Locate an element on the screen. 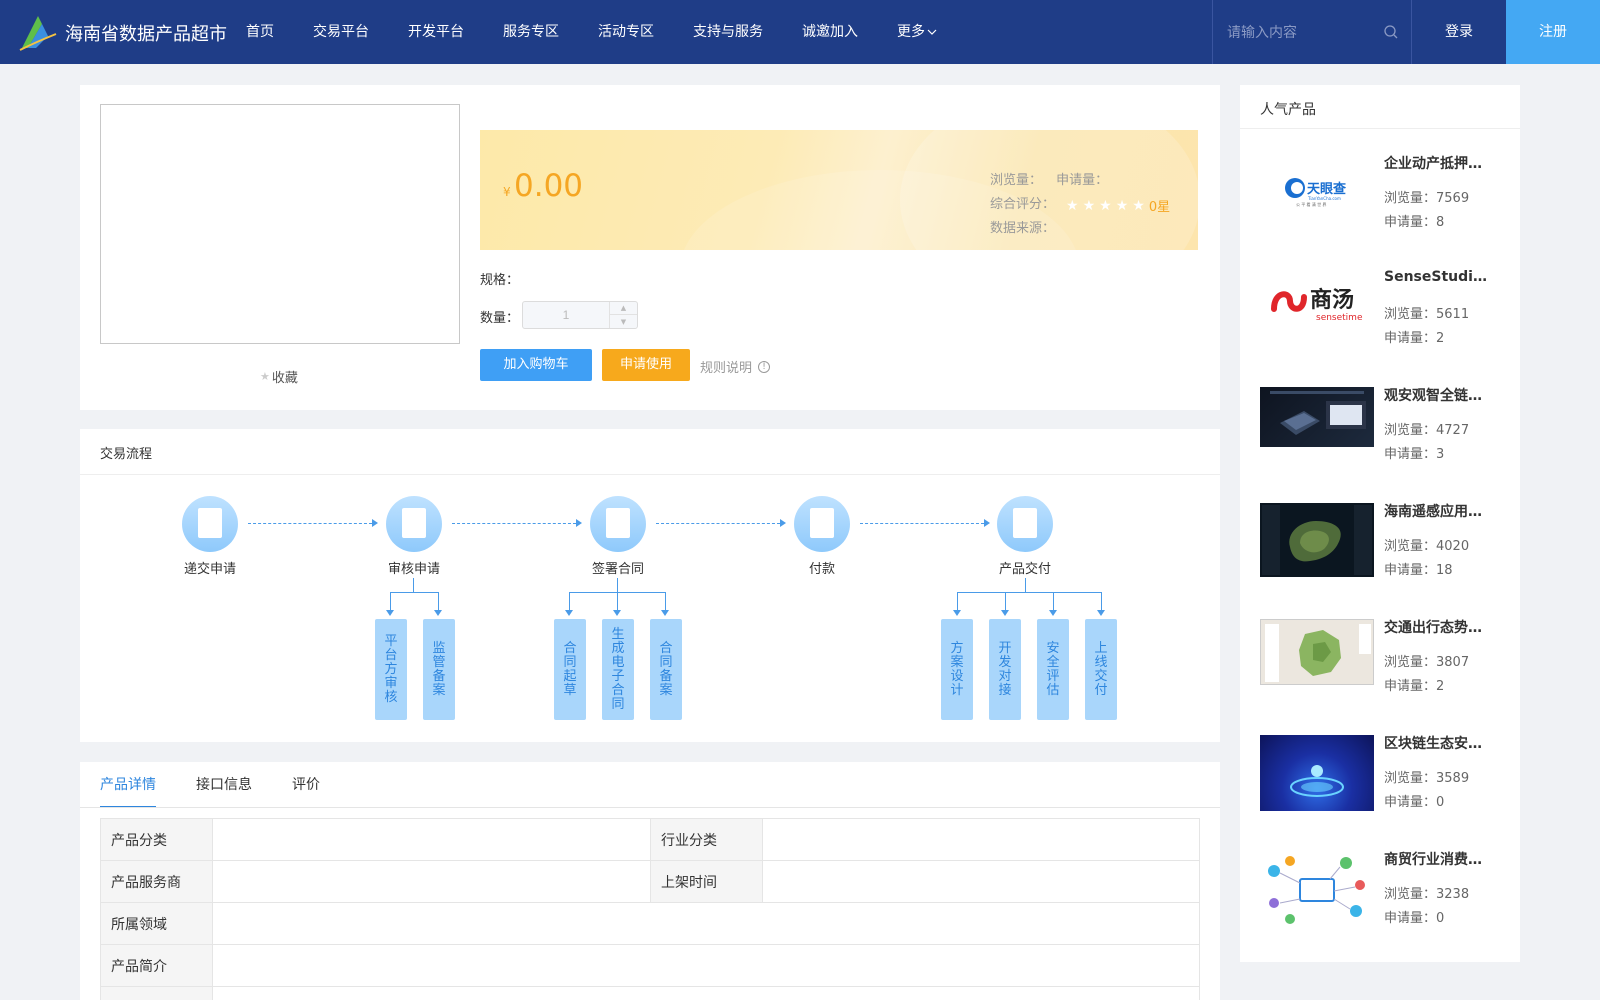 This screenshot has height=1000, width=1600. login-button: 登录 is located at coordinates (1459, 32).